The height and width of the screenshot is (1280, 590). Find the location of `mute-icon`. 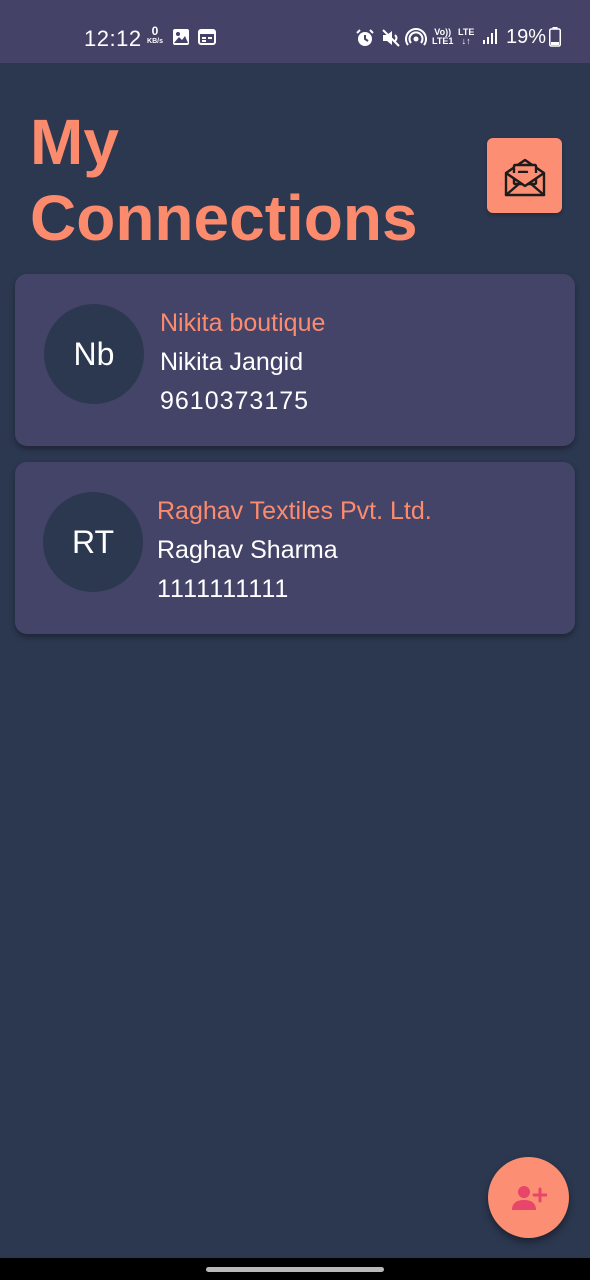

mute-icon is located at coordinates (391, 40).